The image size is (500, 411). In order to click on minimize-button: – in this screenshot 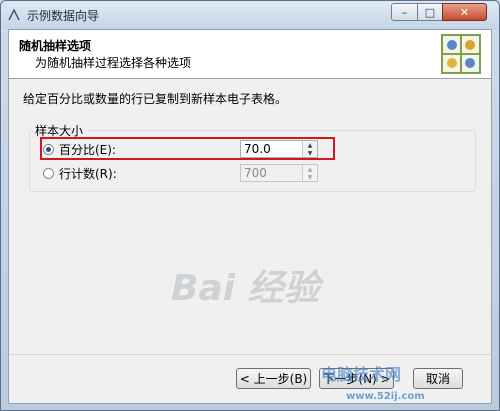, I will do `click(404, 12)`.